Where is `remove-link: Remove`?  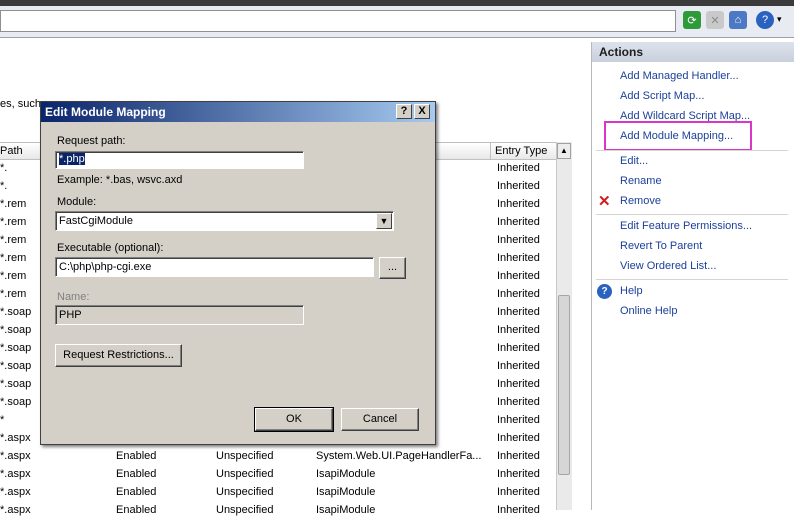
remove-link: Remove is located at coordinates (640, 201).